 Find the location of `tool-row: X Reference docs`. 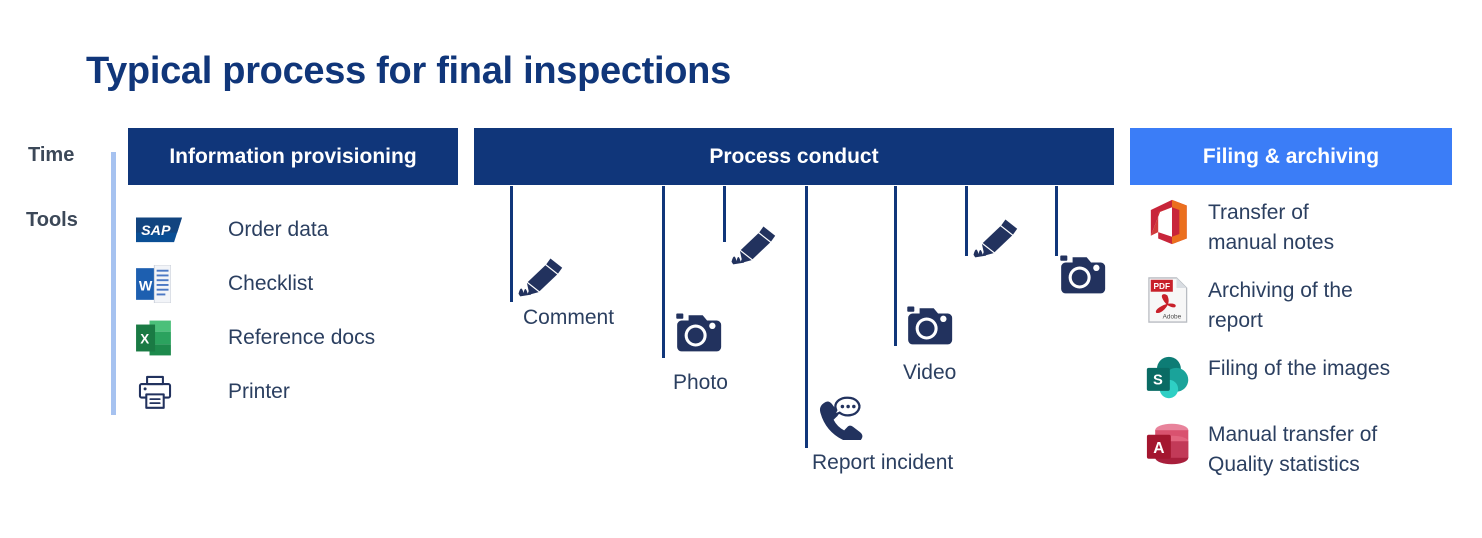

tool-row: X Reference docs is located at coordinates (296, 338).